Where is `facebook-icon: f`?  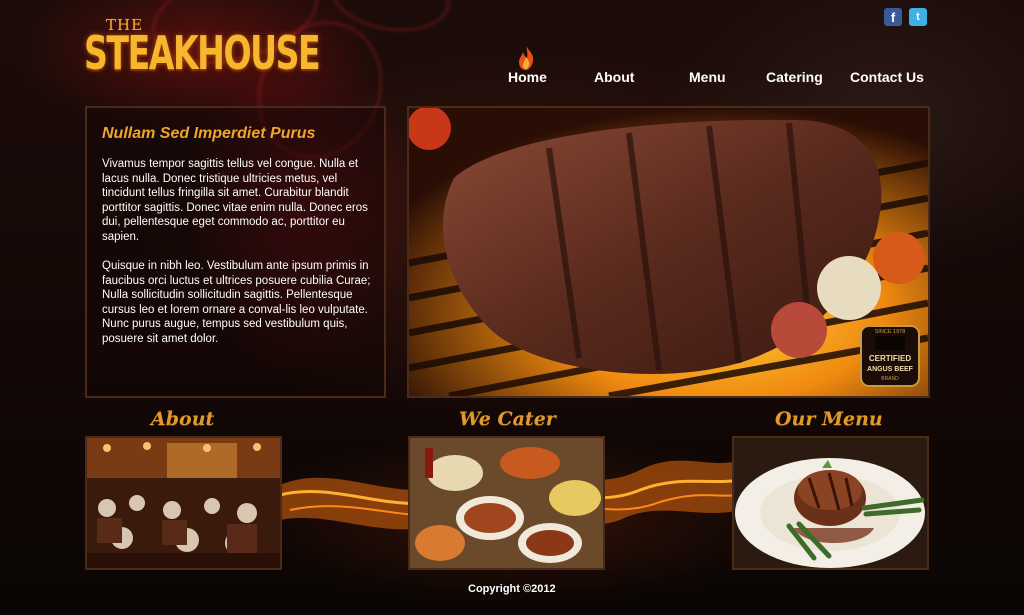
facebook-icon: f is located at coordinates (893, 17).